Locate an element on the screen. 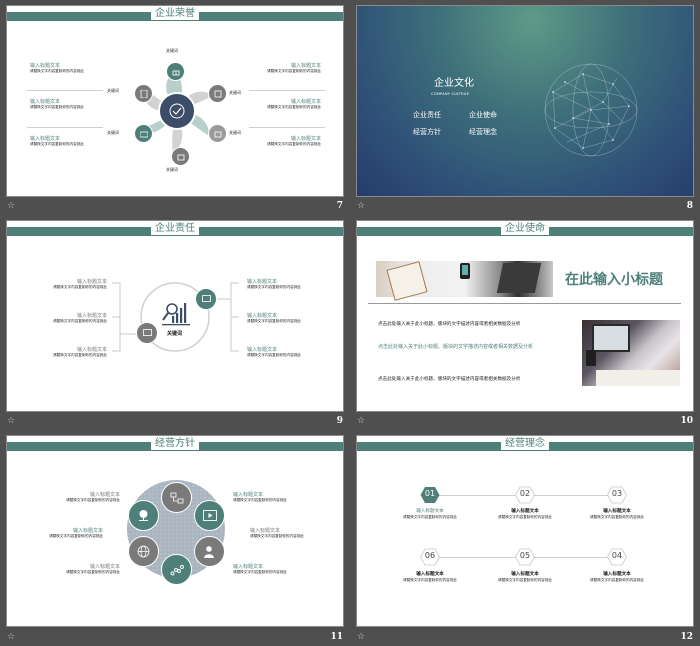 The width and height of the screenshot is (700, 646). menu-item-policy: 经营方针 is located at coordinates (427, 132).